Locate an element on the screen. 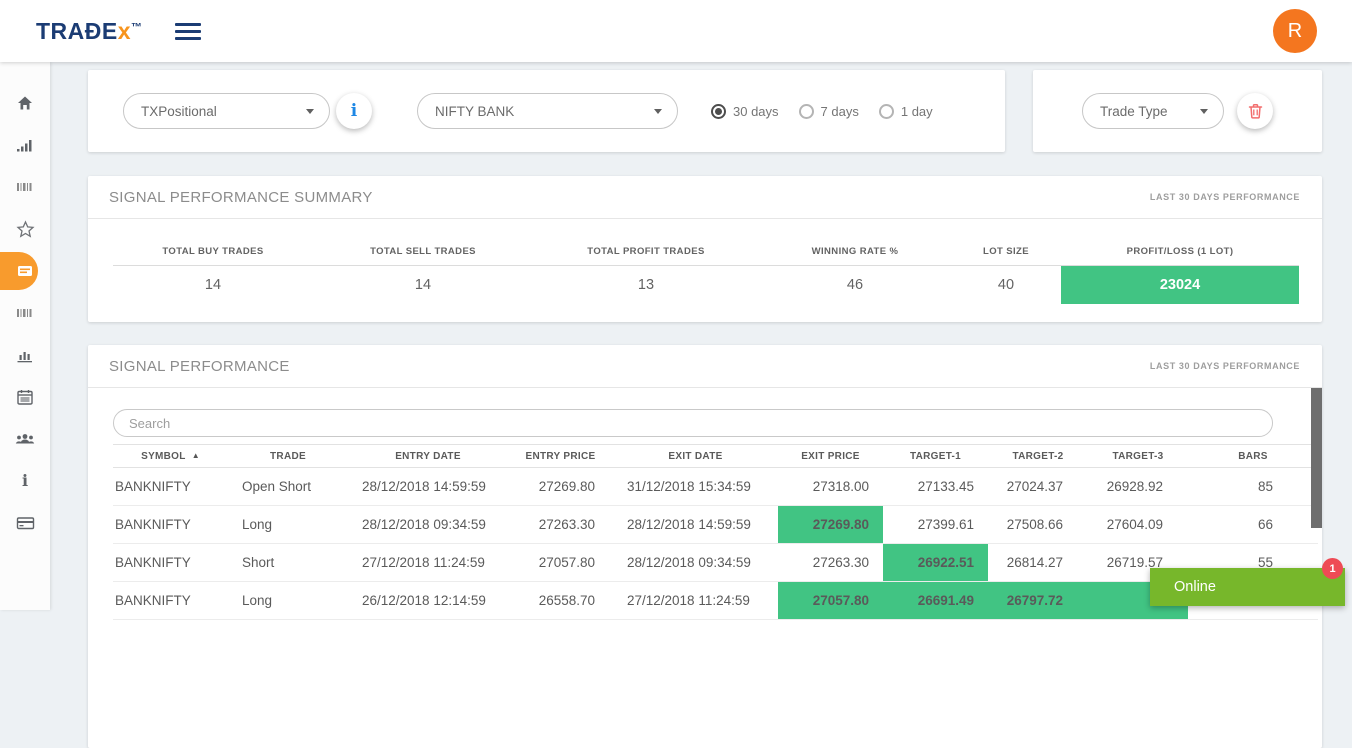  table-cell: 27399.61 is located at coordinates (935, 524).